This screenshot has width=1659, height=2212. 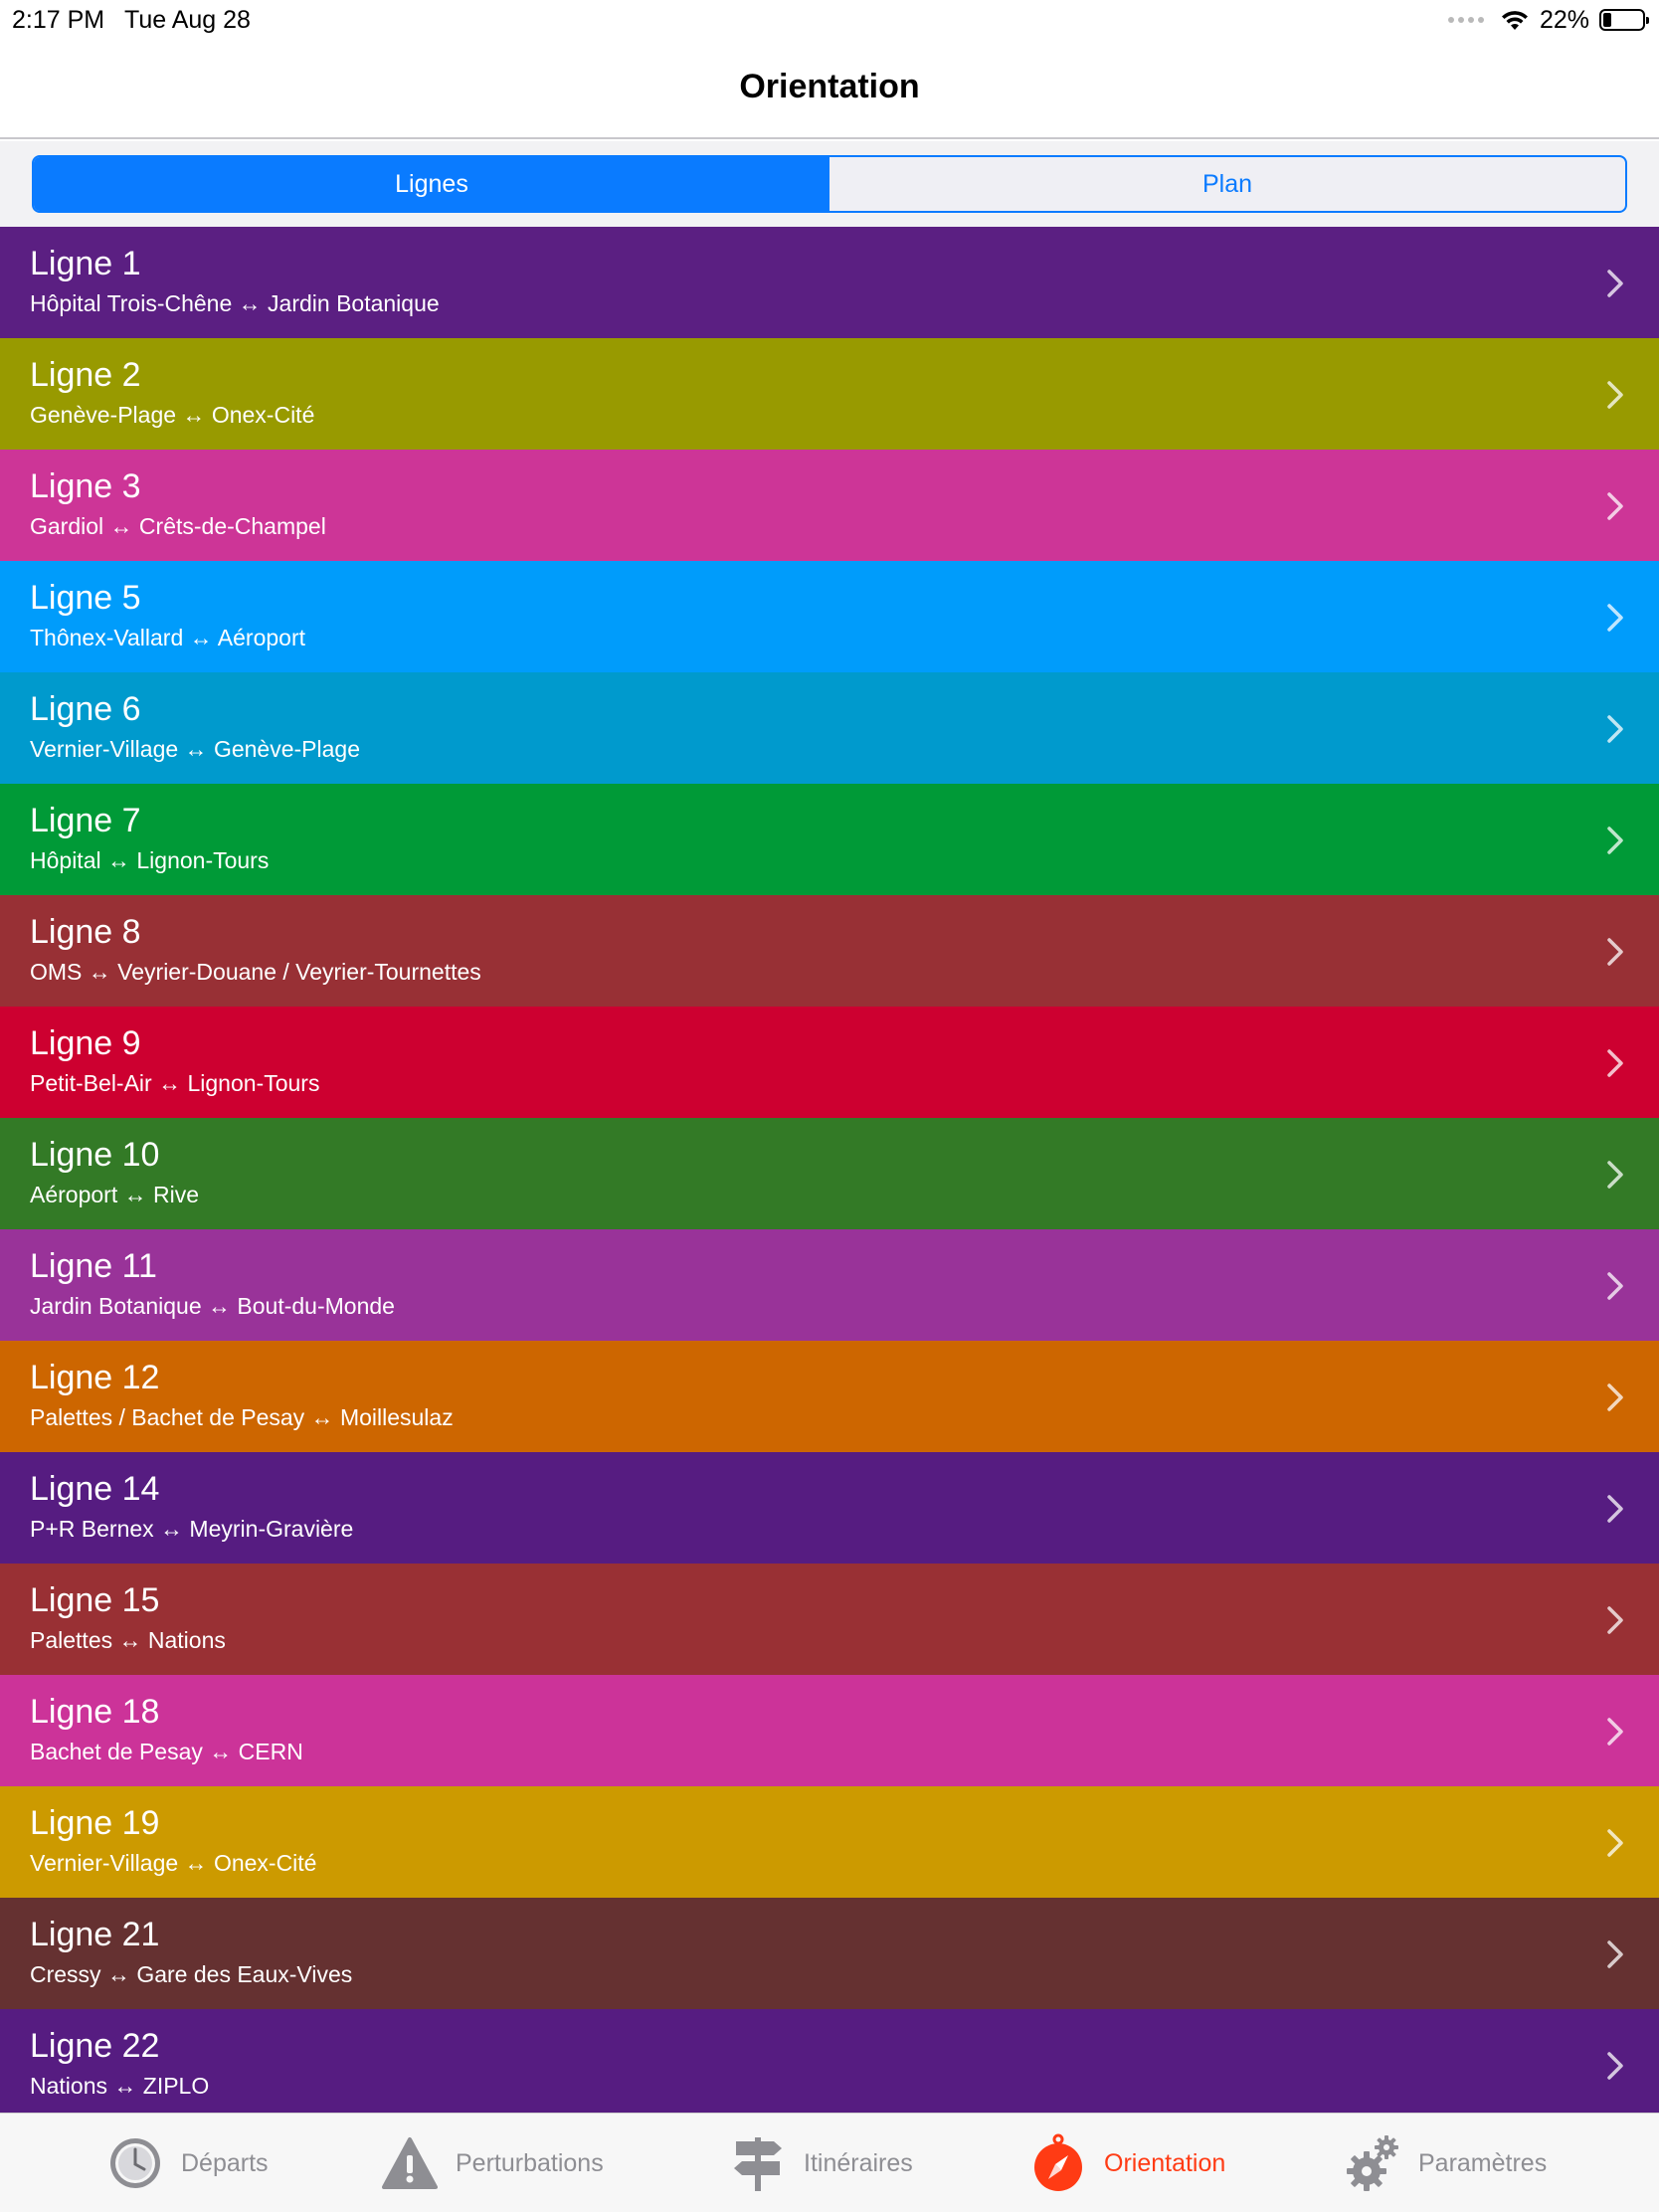 I want to click on clock-icon, so click(x=135, y=2163).